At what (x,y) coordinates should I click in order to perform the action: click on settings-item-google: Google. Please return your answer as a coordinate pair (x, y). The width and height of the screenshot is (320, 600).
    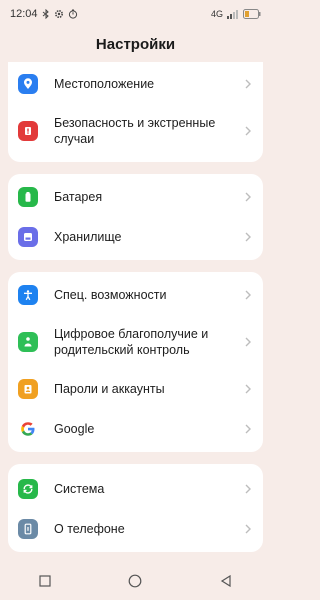
    Looking at the image, I should click on (135, 429).